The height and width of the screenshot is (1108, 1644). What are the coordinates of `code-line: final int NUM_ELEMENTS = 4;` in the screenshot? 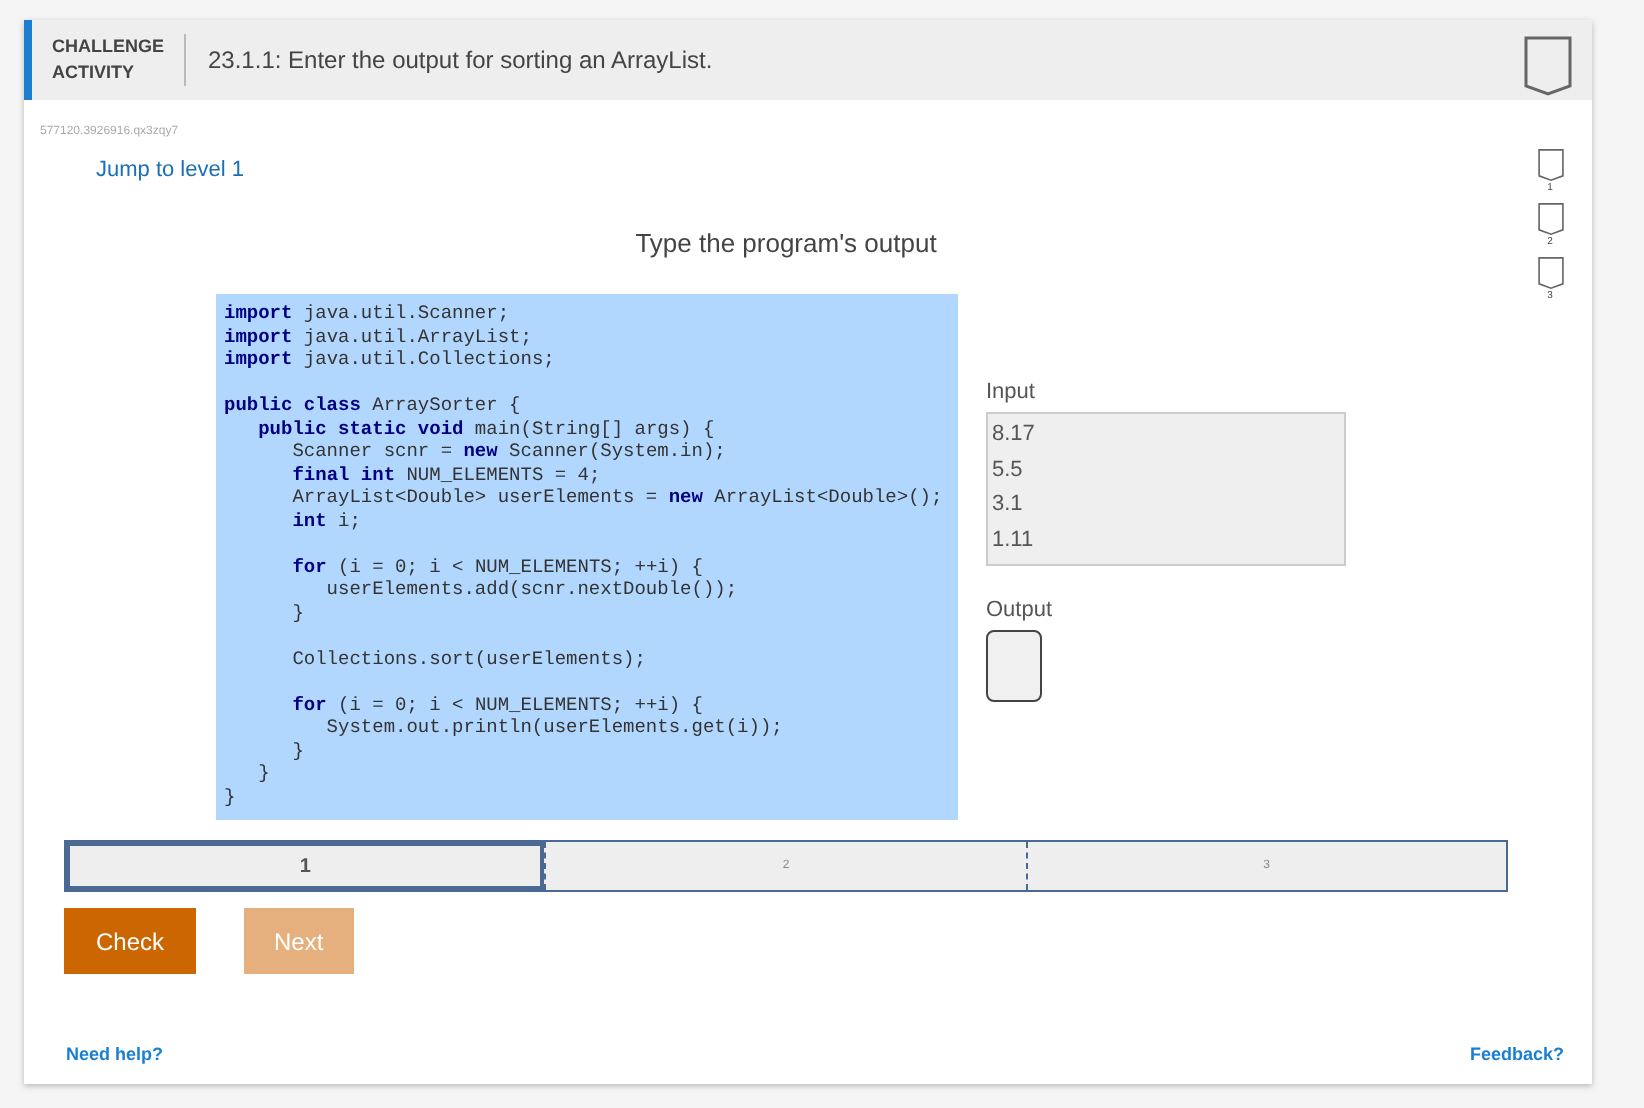 It's located at (446, 474).